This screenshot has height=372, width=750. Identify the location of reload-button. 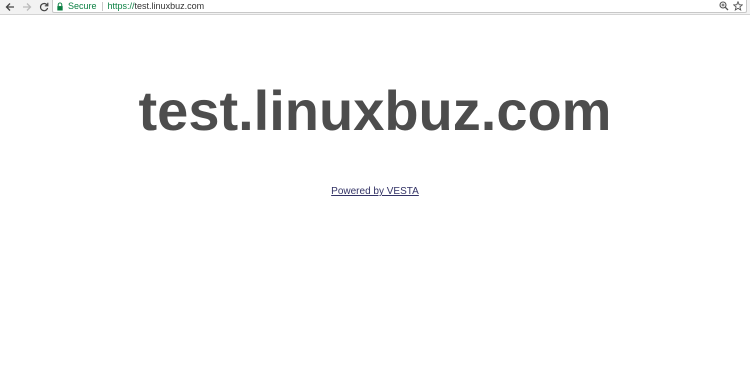
(44, 7).